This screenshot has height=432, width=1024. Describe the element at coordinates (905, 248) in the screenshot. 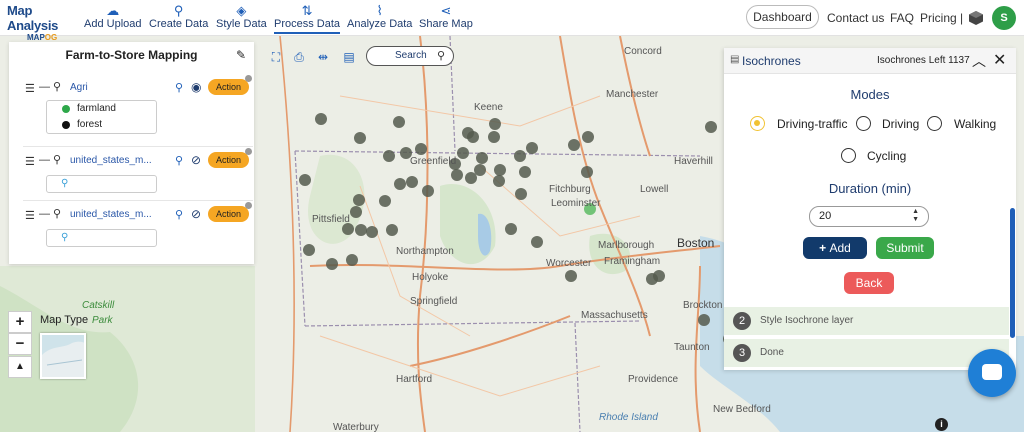

I see `submit-button: Submit` at that location.